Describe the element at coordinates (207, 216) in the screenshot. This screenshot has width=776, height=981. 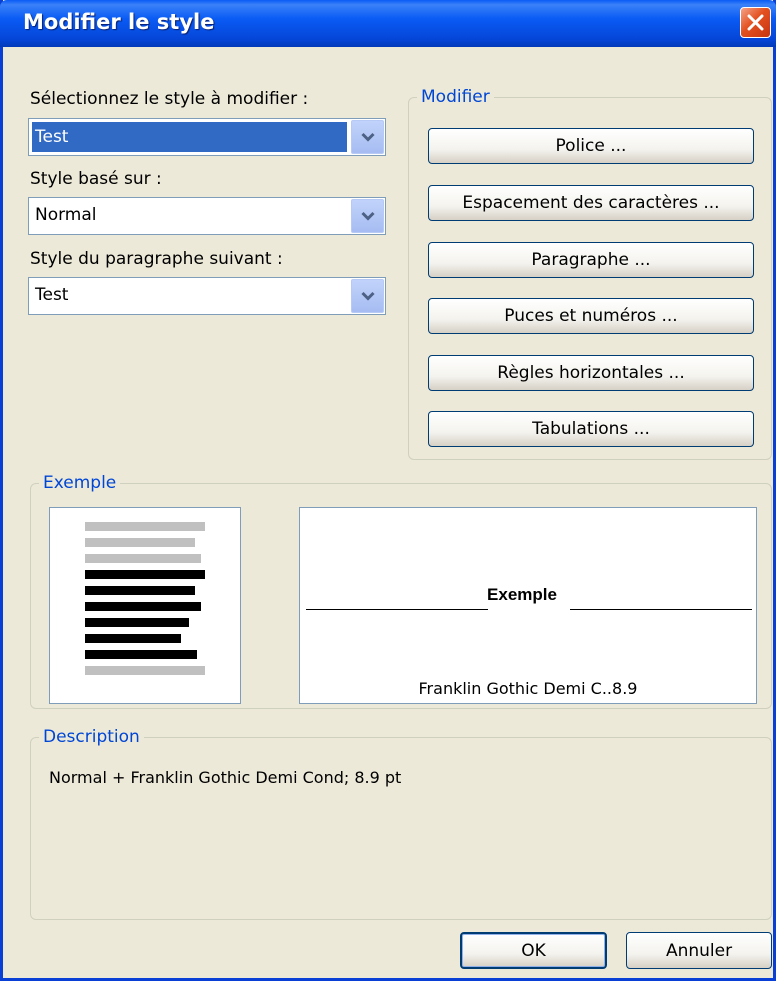
I see `based-on-select: Normal` at that location.